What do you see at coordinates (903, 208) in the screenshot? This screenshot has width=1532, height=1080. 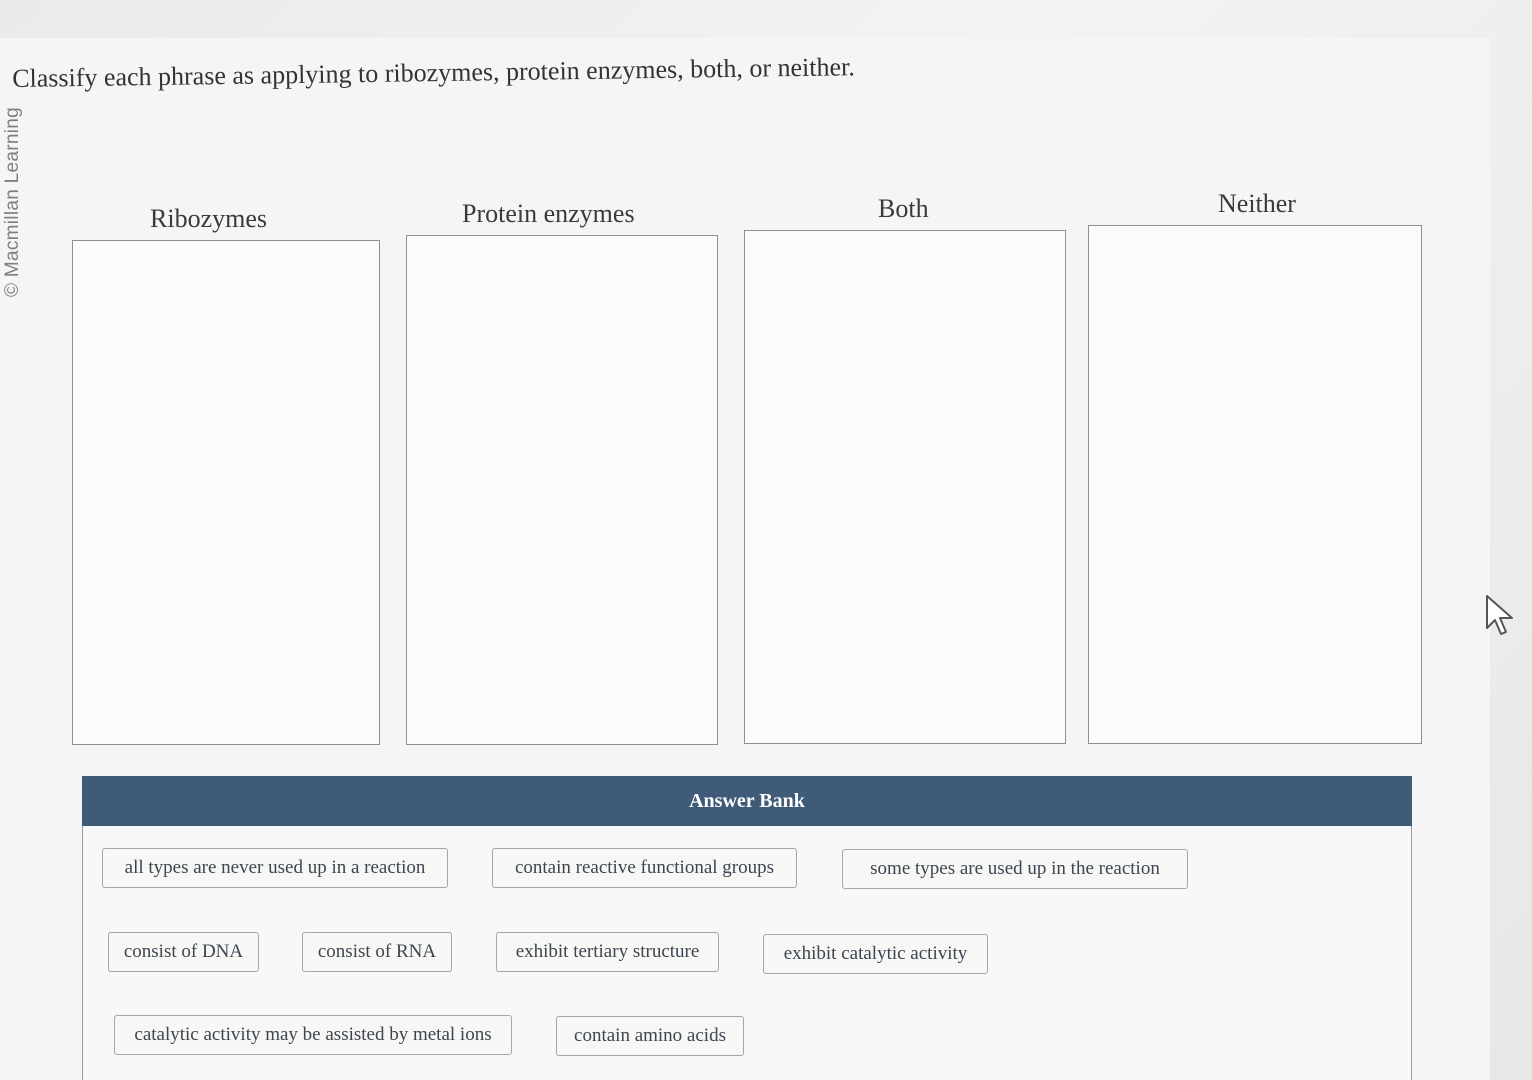 I see `category-label-both: Both` at bounding box center [903, 208].